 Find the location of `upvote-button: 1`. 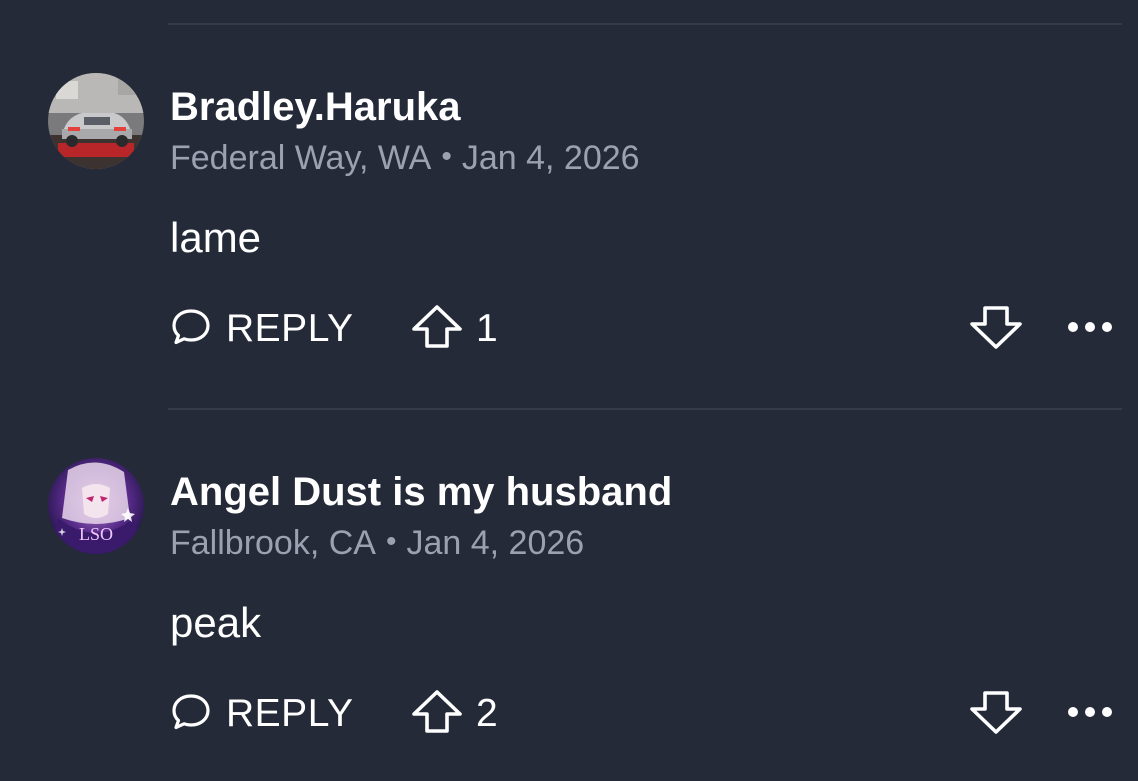

upvote-button: 1 is located at coordinates (454, 329).